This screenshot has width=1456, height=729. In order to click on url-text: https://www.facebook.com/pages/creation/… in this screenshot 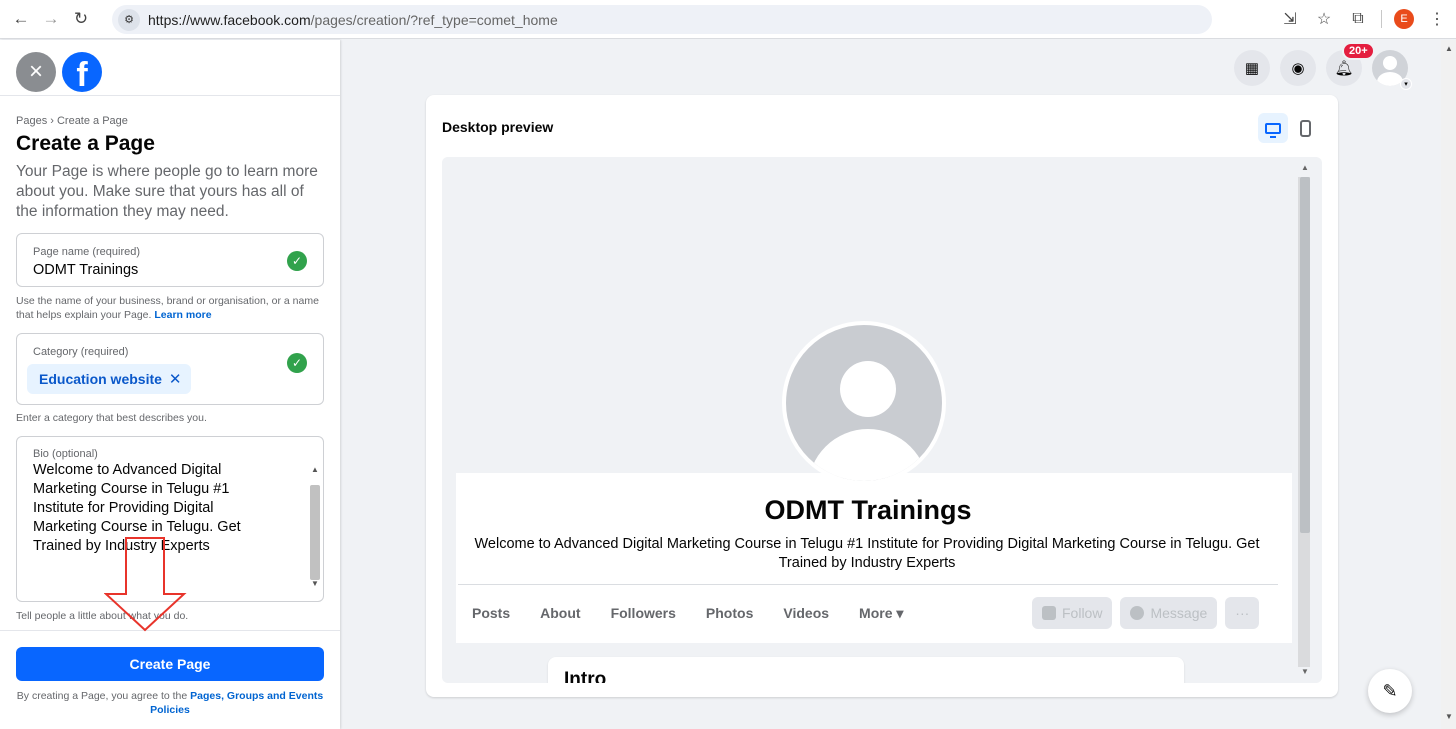, I will do `click(353, 19)`.